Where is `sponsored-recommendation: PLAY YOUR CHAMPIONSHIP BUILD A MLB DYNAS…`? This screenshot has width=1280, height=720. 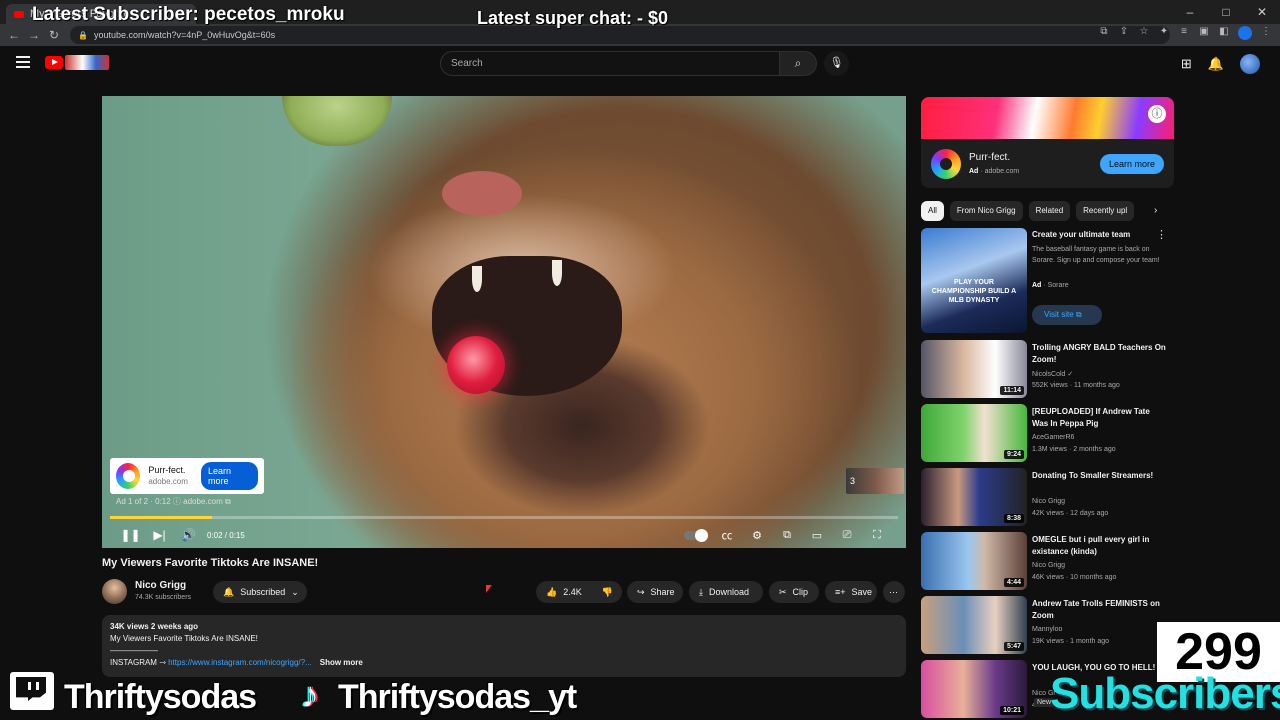
sponsored-recommendation: PLAY YOUR CHAMPIONSHIP BUILD A MLB DYNAS… is located at coordinates (1046, 280).